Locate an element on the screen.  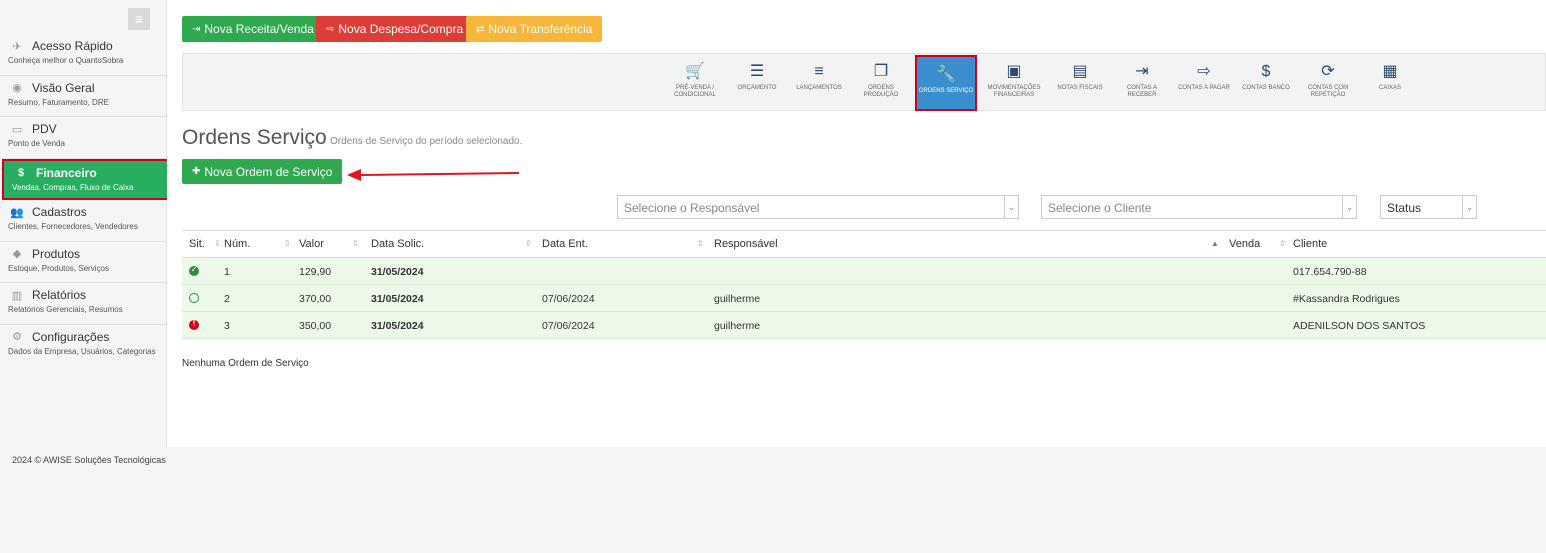
status-alert-icon: ! is located at coordinates (194, 324).